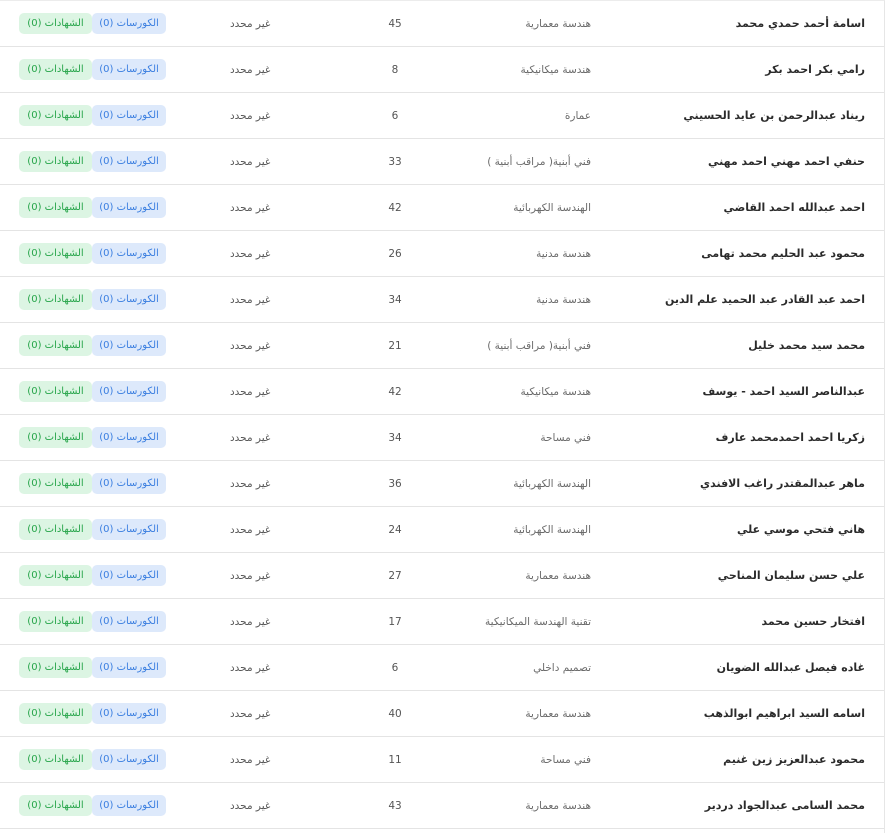  I want to click on member-name: احمد عبدالله احمد القاضي, so click(794, 207).